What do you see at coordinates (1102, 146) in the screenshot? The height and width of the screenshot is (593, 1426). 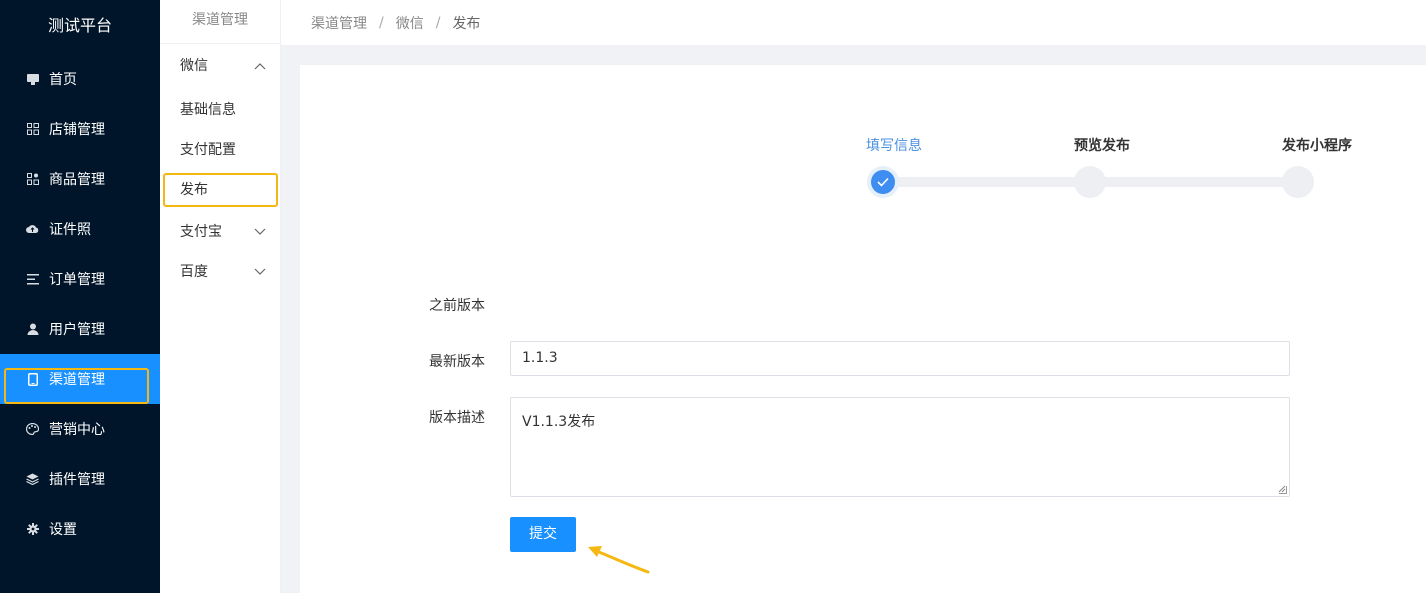 I see `step-label: 预览发布` at bounding box center [1102, 146].